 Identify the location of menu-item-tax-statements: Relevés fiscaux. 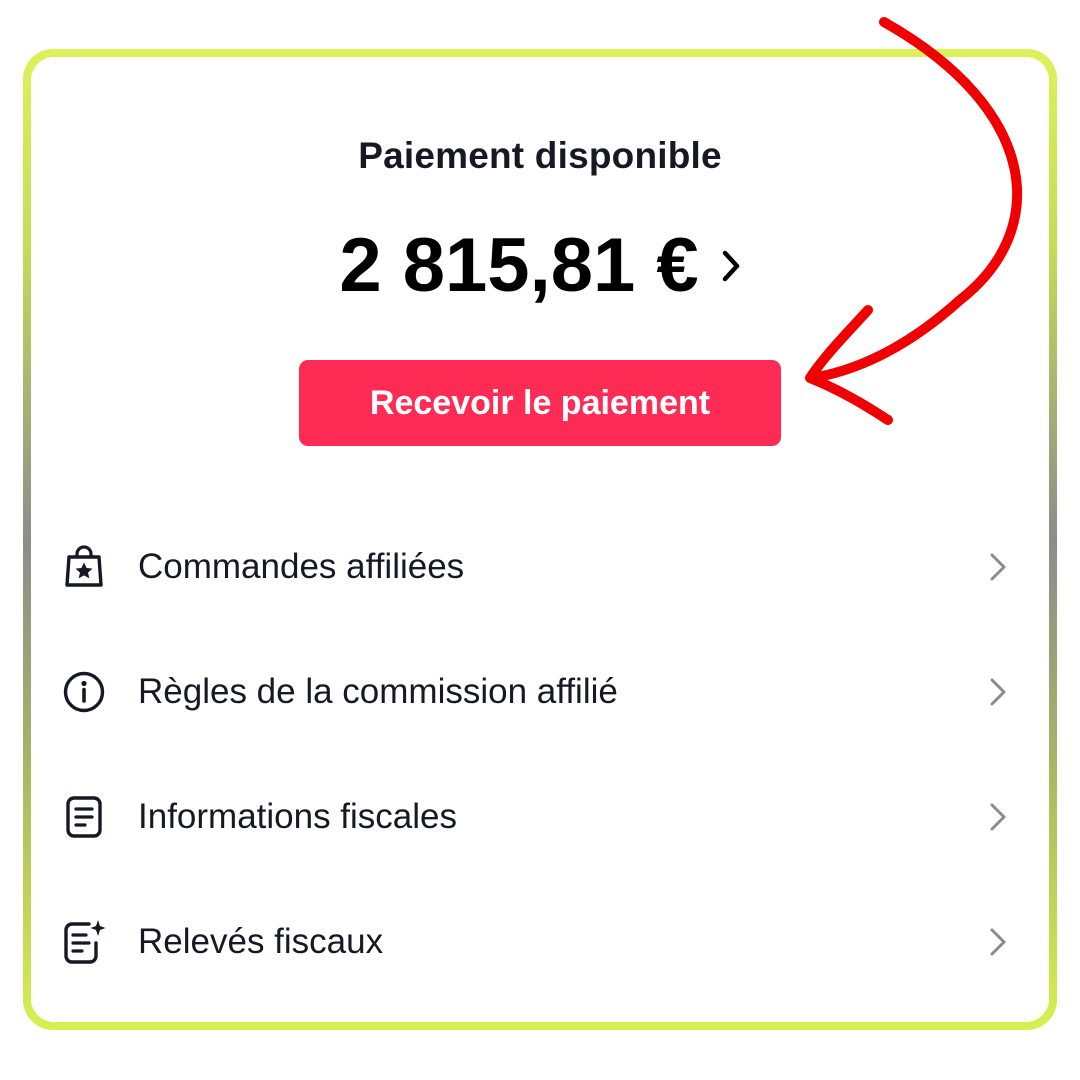
(540, 942).